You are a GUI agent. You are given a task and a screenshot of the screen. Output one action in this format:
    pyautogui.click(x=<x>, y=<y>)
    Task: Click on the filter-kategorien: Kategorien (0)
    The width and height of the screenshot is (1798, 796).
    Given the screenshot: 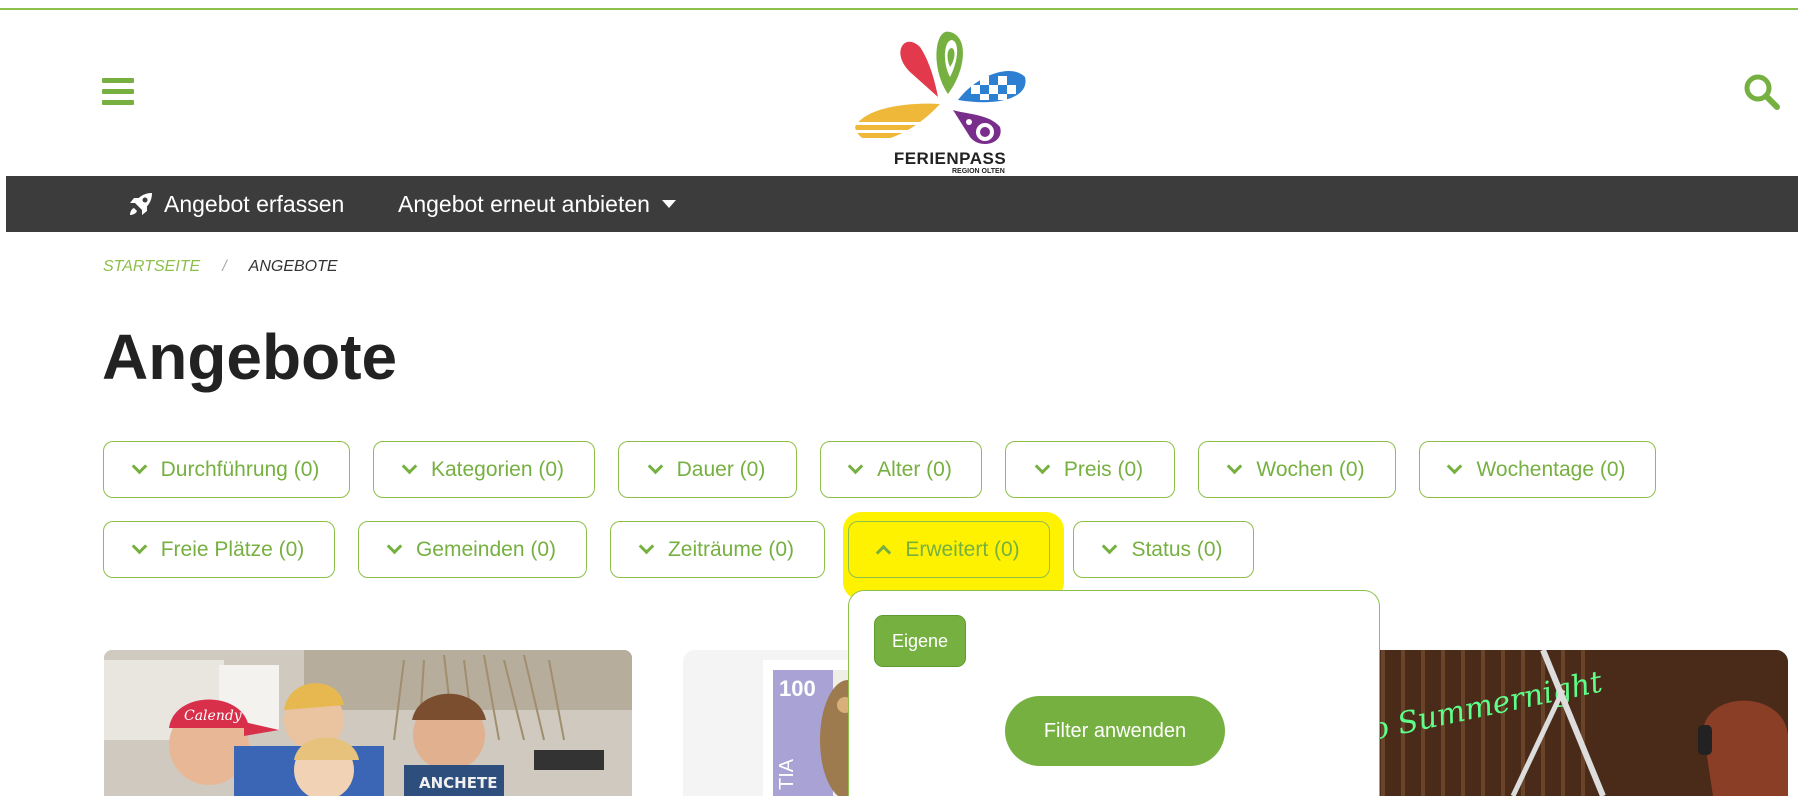 What is the action you would take?
    pyautogui.click(x=484, y=469)
    